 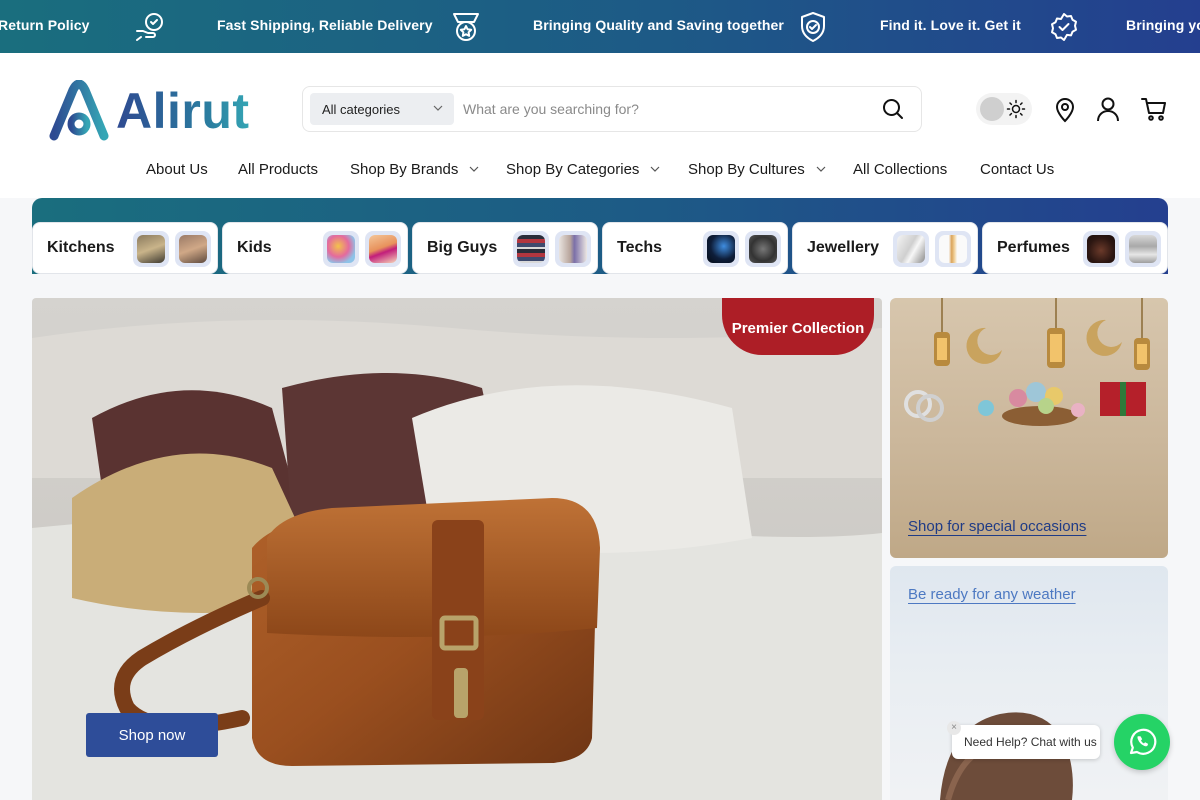 I want to click on nav-label: Shop By Categories, so click(x=573, y=169).